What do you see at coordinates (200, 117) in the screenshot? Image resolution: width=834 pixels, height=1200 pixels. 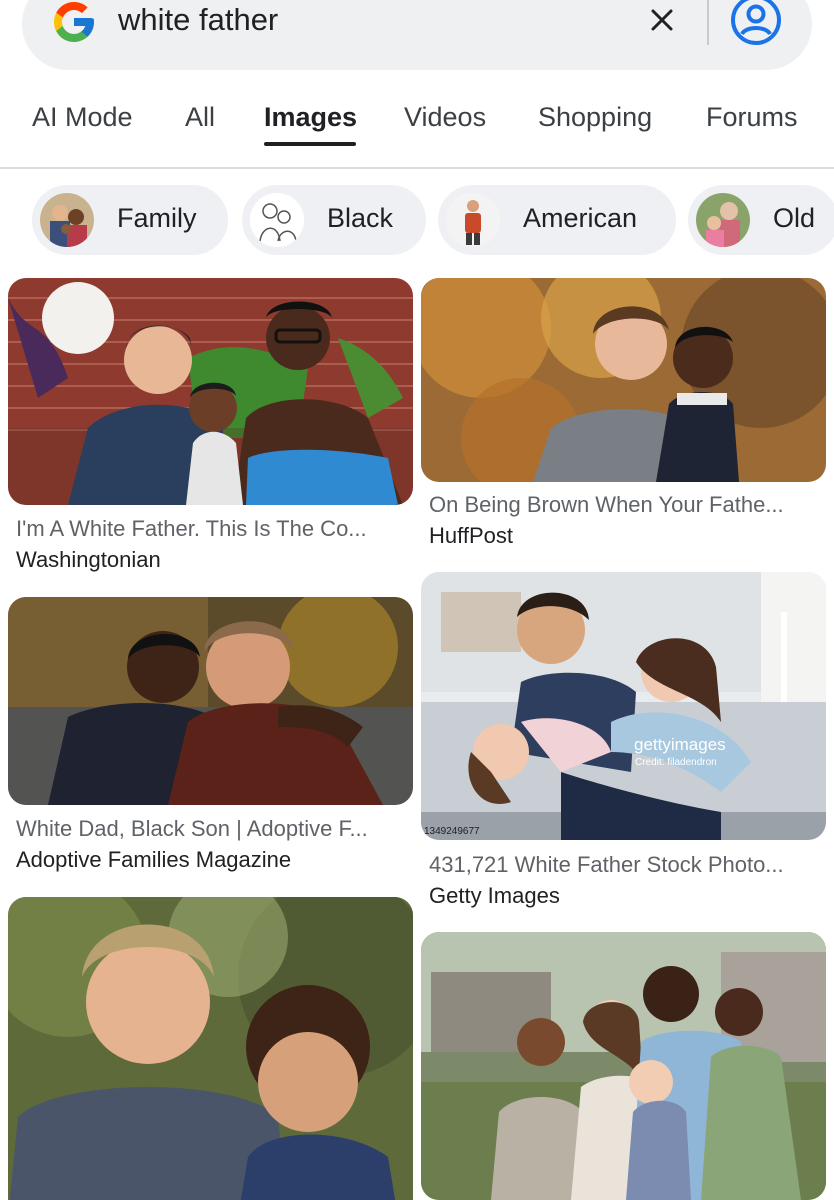 I see `tab-all: All` at bounding box center [200, 117].